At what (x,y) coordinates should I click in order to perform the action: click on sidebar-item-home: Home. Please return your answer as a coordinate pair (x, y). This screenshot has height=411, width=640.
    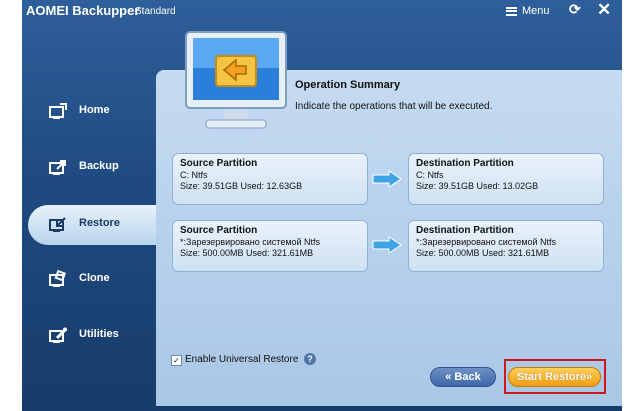
    Looking at the image, I should click on (90, 112).